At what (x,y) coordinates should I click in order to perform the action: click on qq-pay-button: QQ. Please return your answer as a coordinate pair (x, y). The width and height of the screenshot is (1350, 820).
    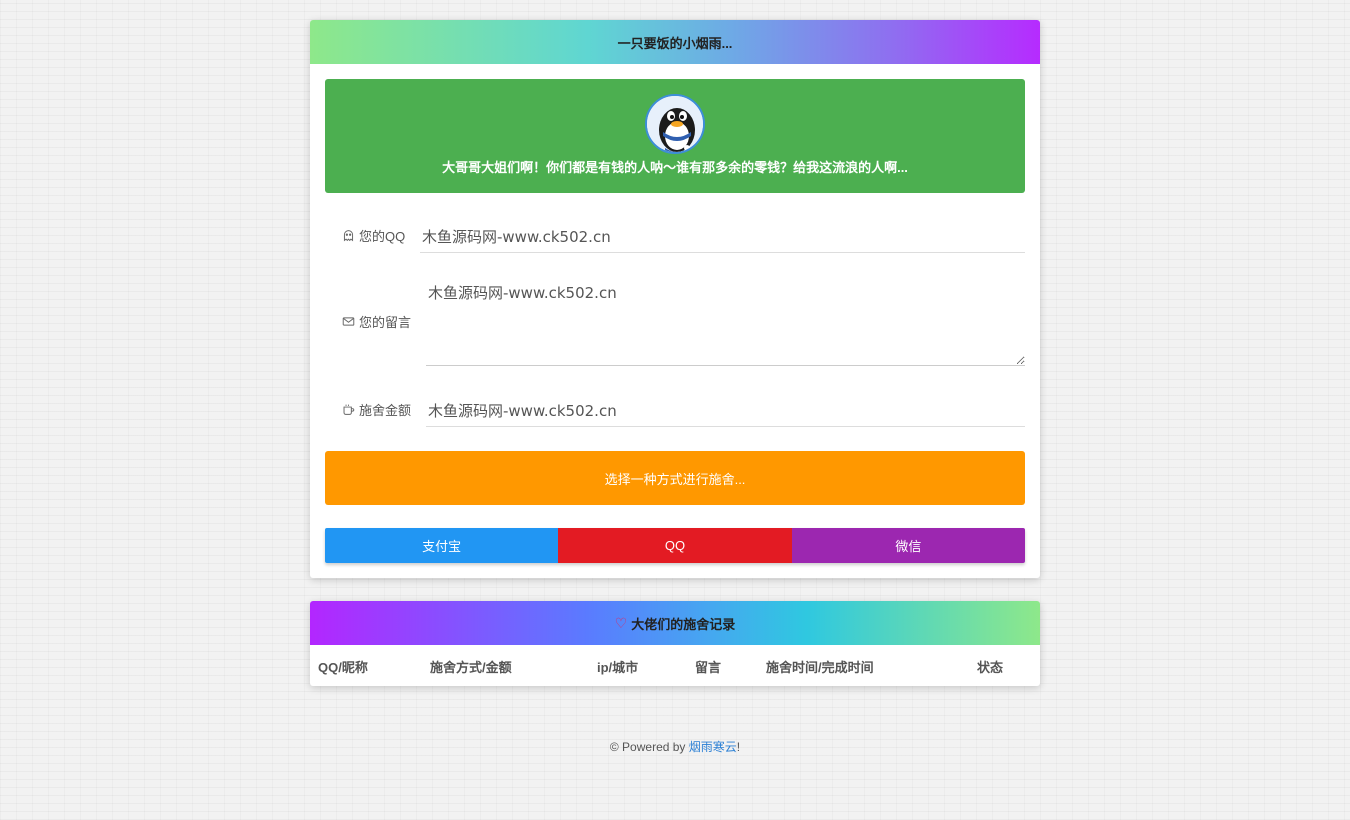
    Looking at the image, I should click on (675, 545).